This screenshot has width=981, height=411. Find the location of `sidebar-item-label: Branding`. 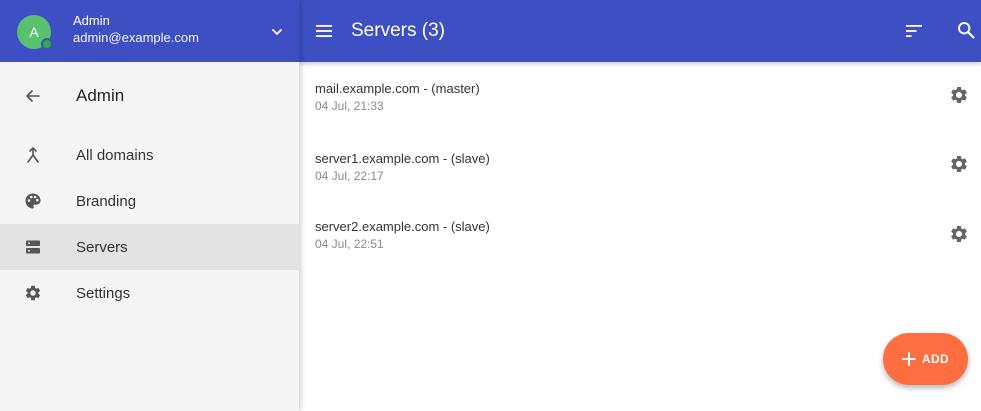

sidebar-item-label: Branding is located at coordinates (106, 201).